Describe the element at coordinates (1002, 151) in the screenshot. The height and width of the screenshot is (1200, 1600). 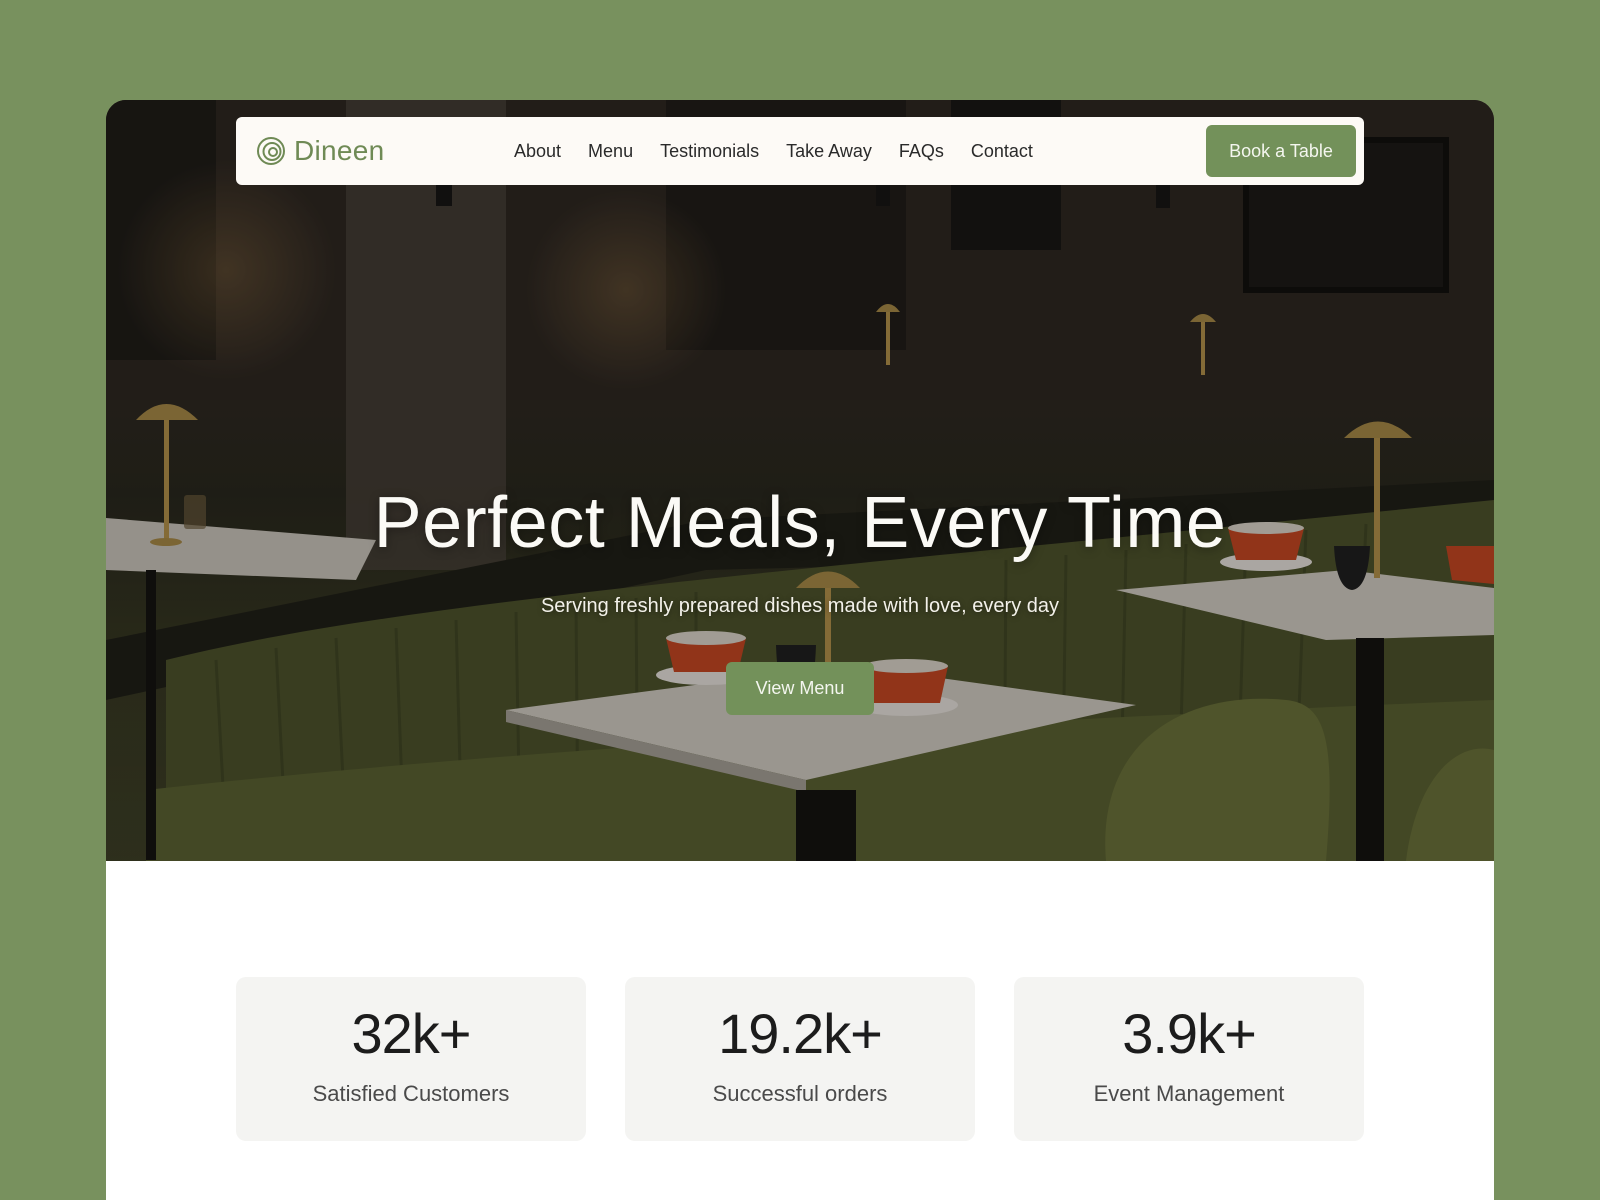
I see `nav-link-contact: Contact` at that location.